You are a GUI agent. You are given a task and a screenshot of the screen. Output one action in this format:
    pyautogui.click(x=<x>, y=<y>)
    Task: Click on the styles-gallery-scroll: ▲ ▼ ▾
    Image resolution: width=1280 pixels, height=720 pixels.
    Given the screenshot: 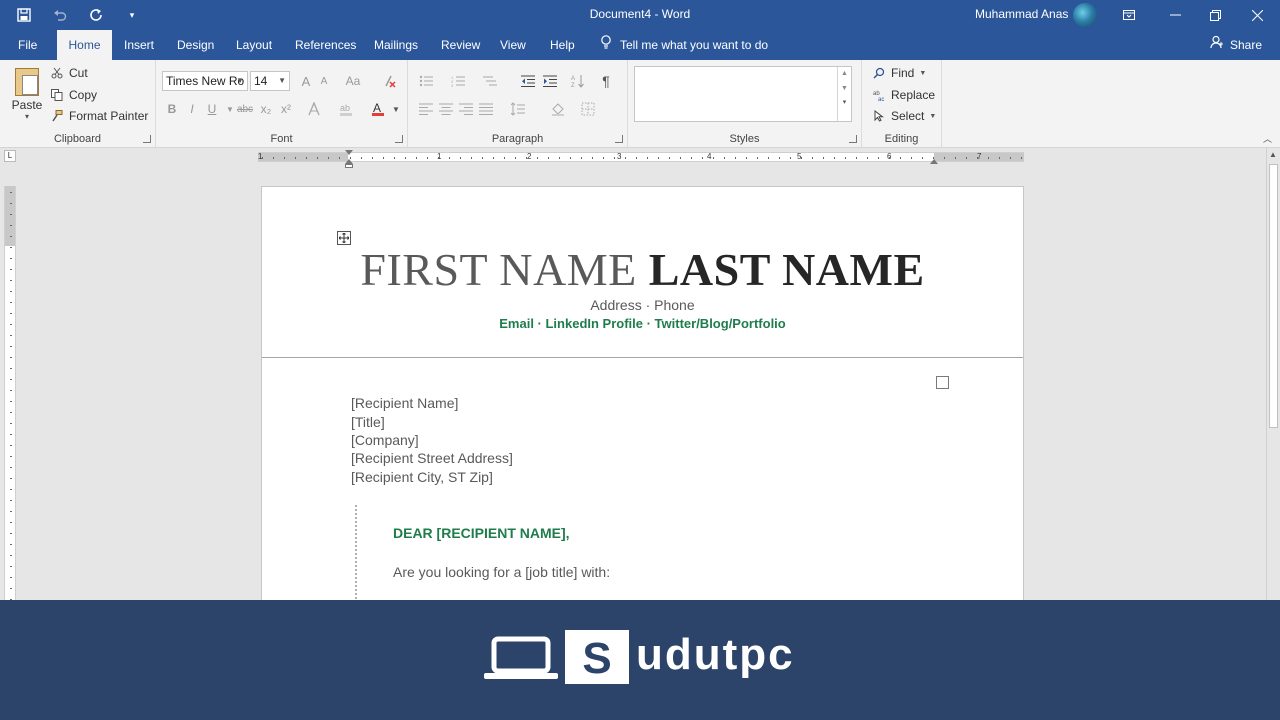 What is the action you would take?
    pyautogui.click(x=844, y=94)
    